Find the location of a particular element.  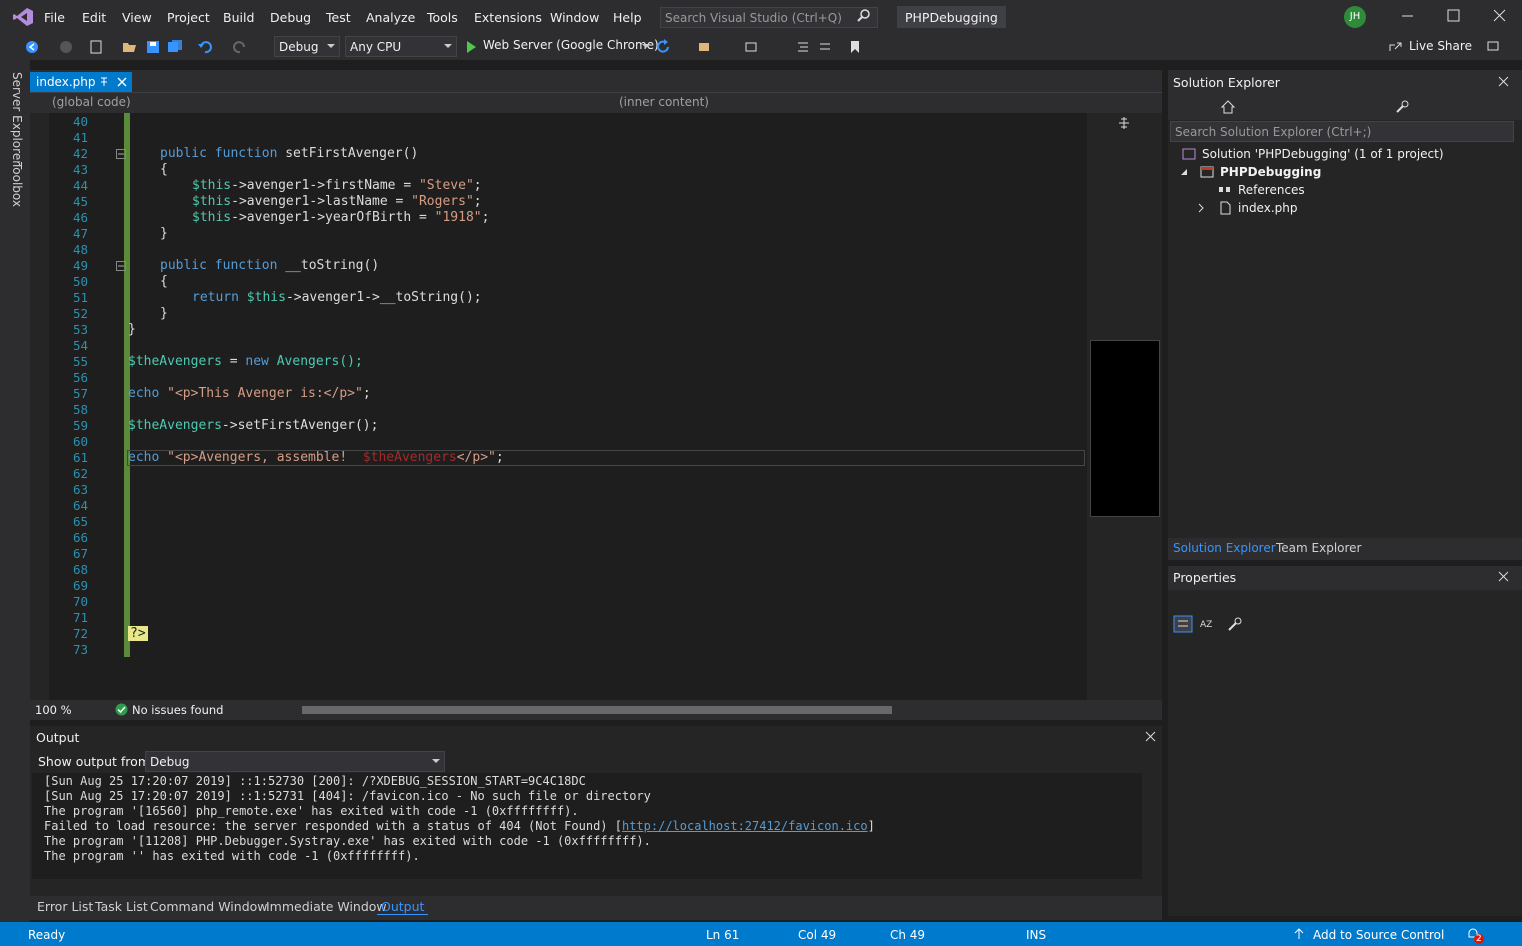

refresh-icon is located at coordinates (663, 47).